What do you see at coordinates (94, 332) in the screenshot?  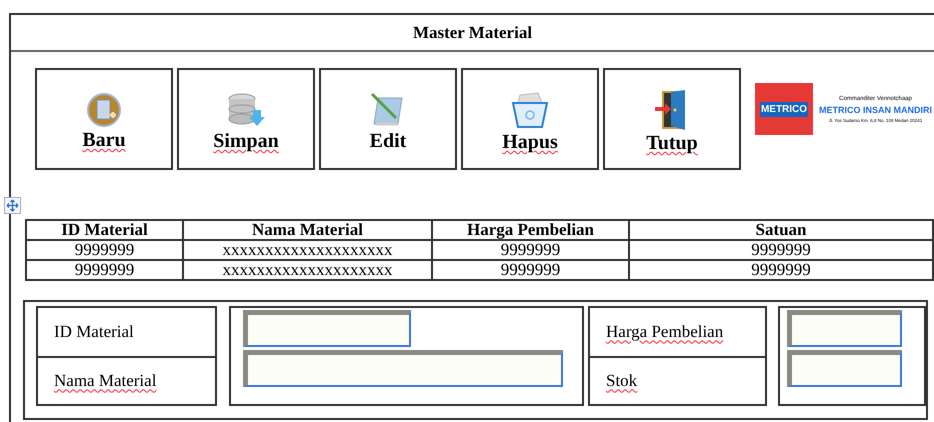 I see `field-label: ID Material` at bounding box center [94, 332].